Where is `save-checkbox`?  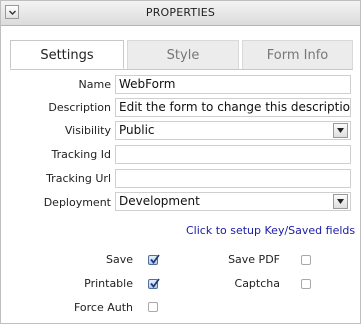
save-checkbox is located at coordinates (154, 259).